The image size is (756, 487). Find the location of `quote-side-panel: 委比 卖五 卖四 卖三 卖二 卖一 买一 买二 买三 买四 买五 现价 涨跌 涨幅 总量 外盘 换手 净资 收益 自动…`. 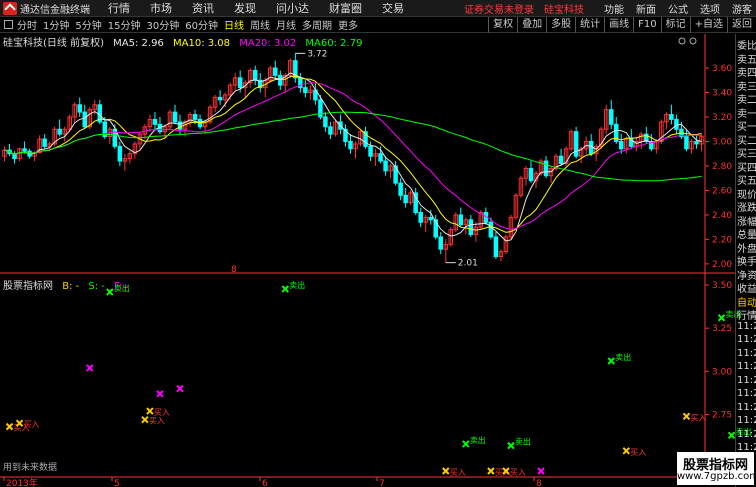

quote-side-panel: 委比 卖五 卖四 卖三 卖二 卖一 买一 买二 买三 买四 买五 现价 涨跌 涨幅 总量 外盘 换手 净资 收益 自动… is located at coordinates (745, 260).